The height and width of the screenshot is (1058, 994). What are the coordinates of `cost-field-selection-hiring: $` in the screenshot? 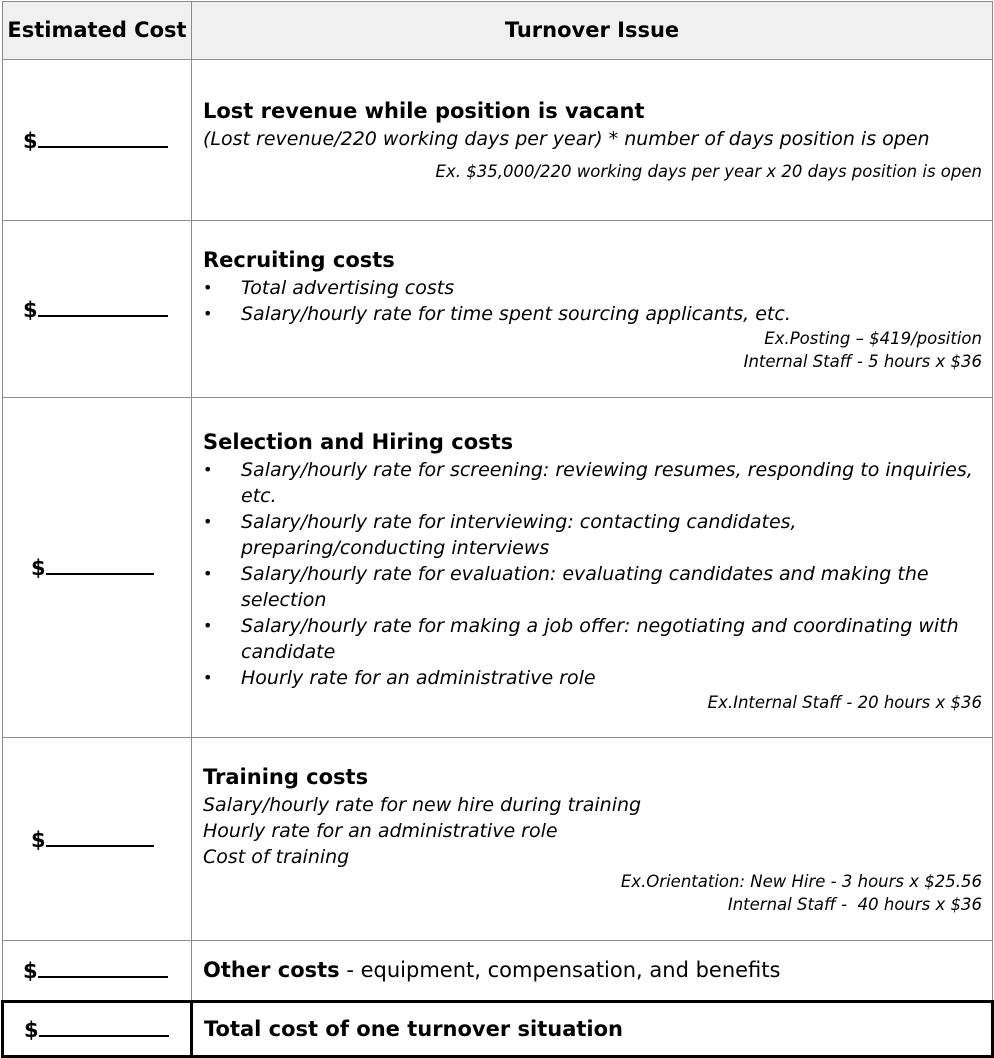 It's located at (97, 567).